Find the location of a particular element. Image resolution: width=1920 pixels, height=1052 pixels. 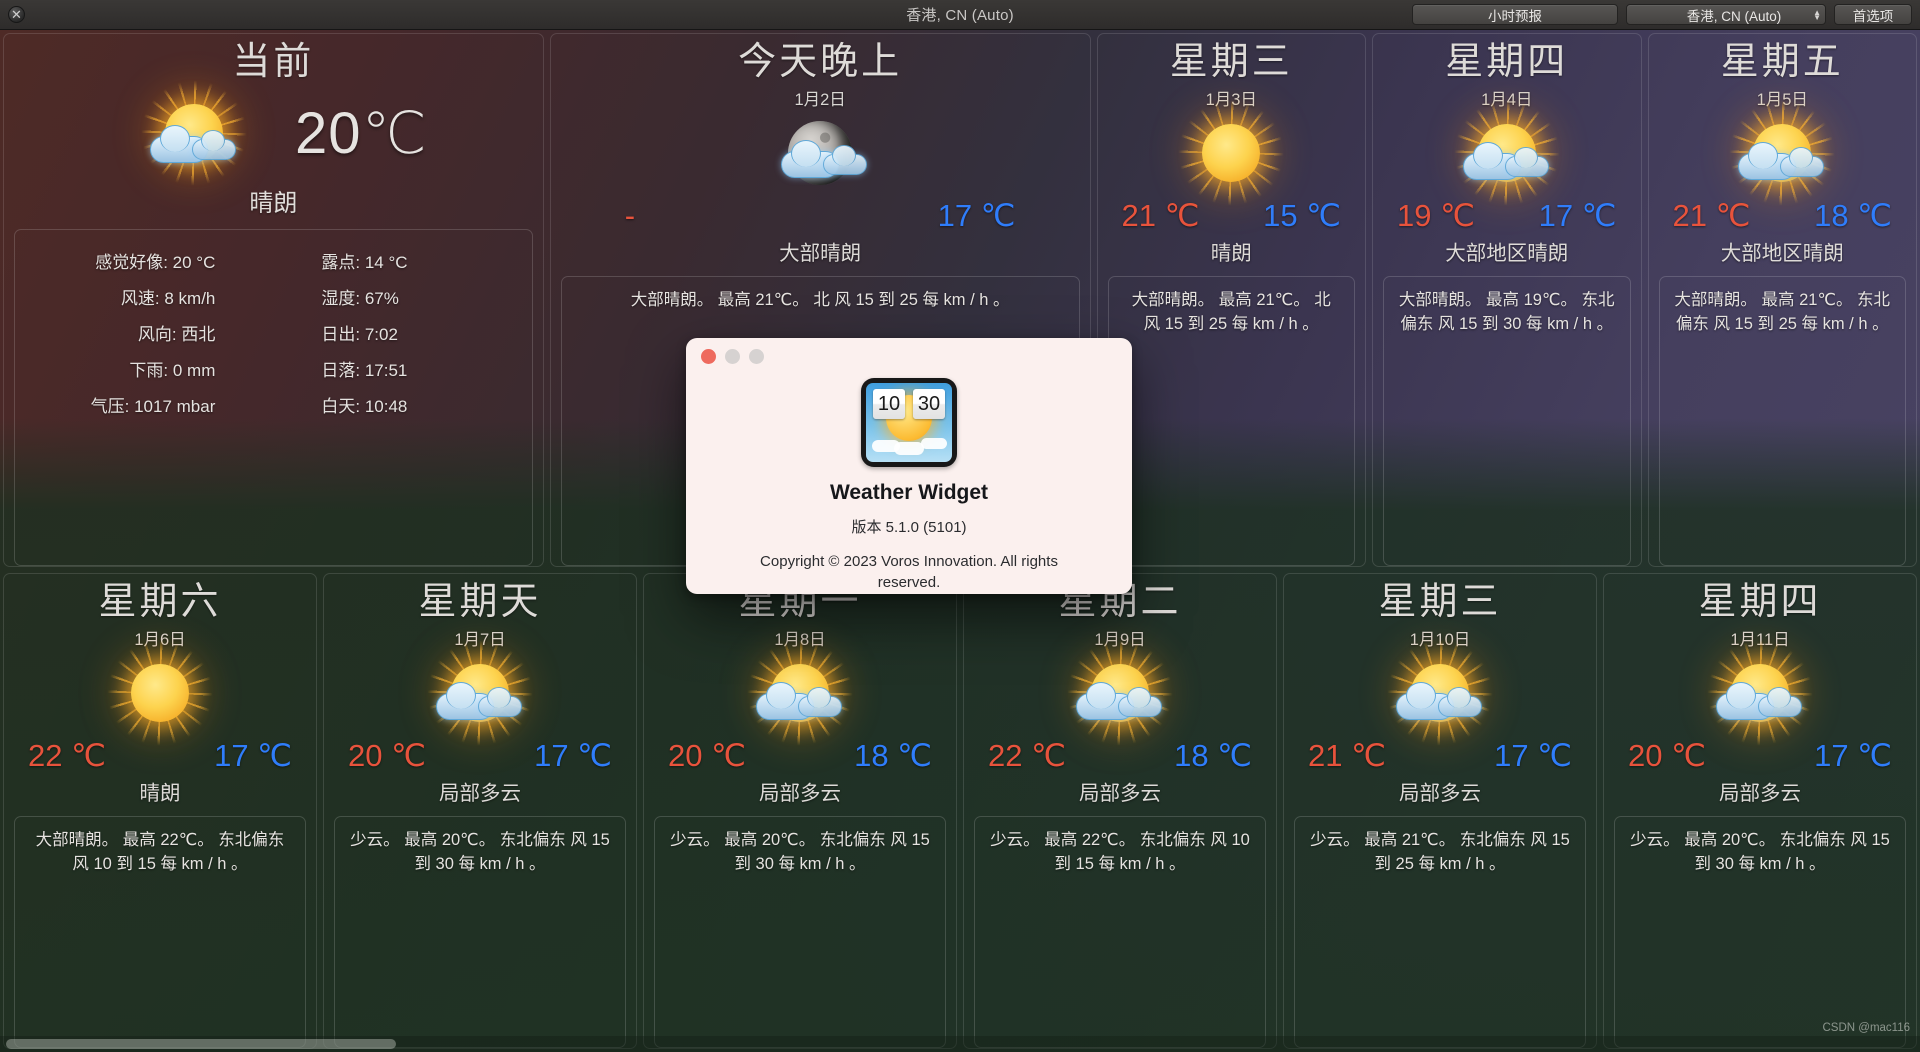

forecast-high-temp: 21 ℃ is located at coordinates (1347, 755).